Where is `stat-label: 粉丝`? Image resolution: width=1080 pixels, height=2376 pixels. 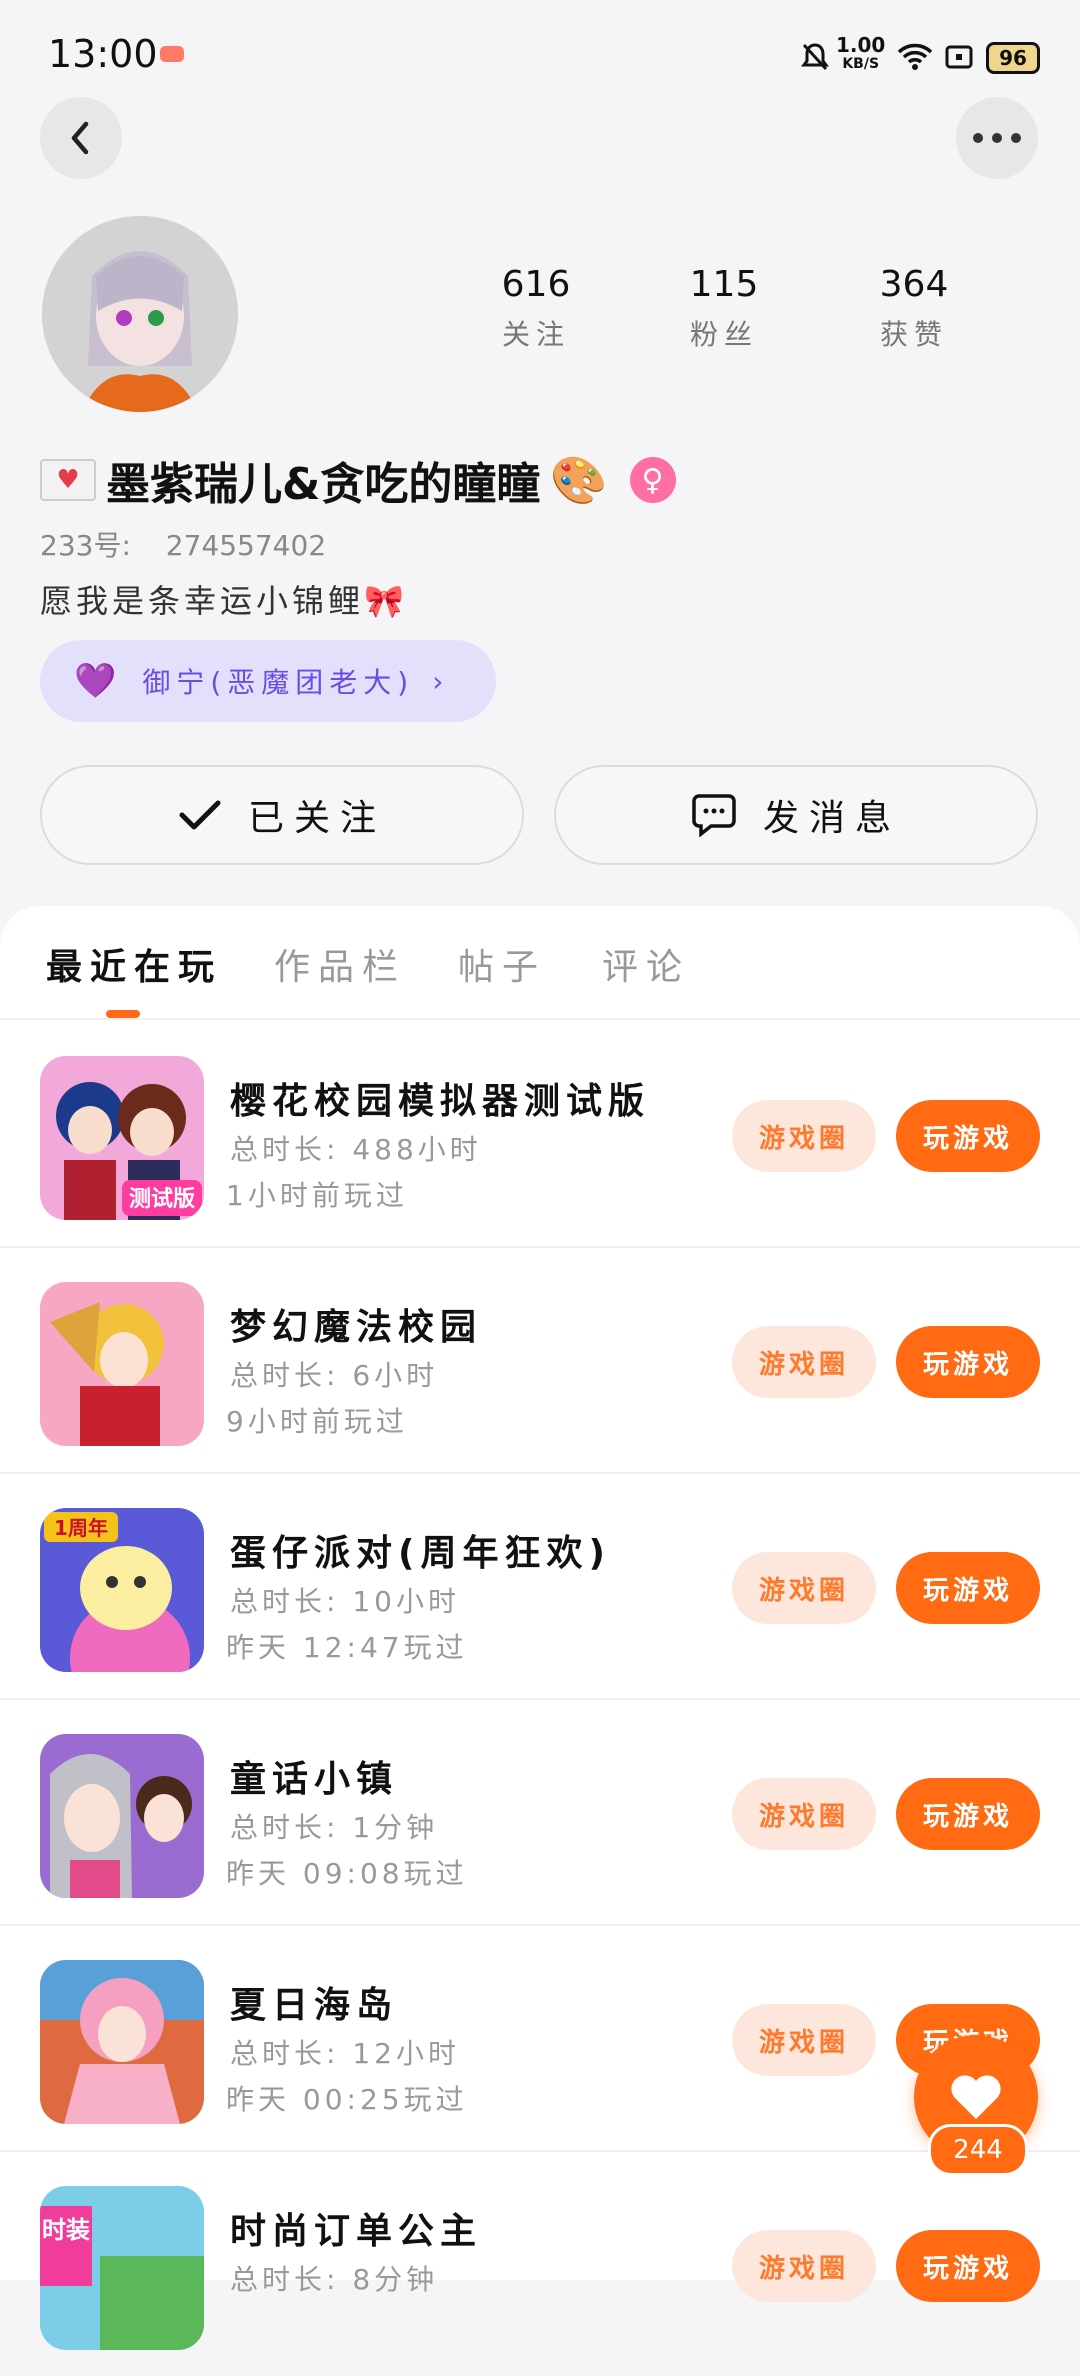
stat-label: 粉丝 is located at coordinates (723, 334).